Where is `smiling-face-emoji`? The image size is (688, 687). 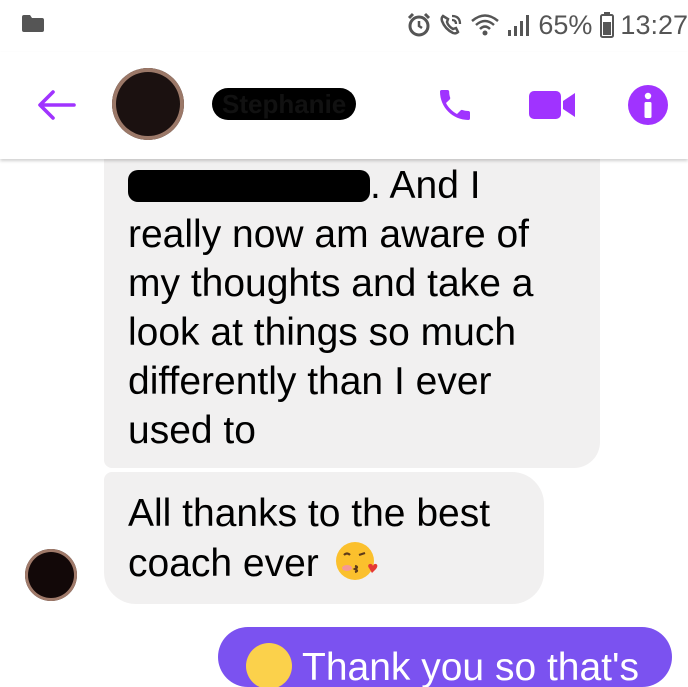
smiling-face-emoji is located at coordinates (269, 665).